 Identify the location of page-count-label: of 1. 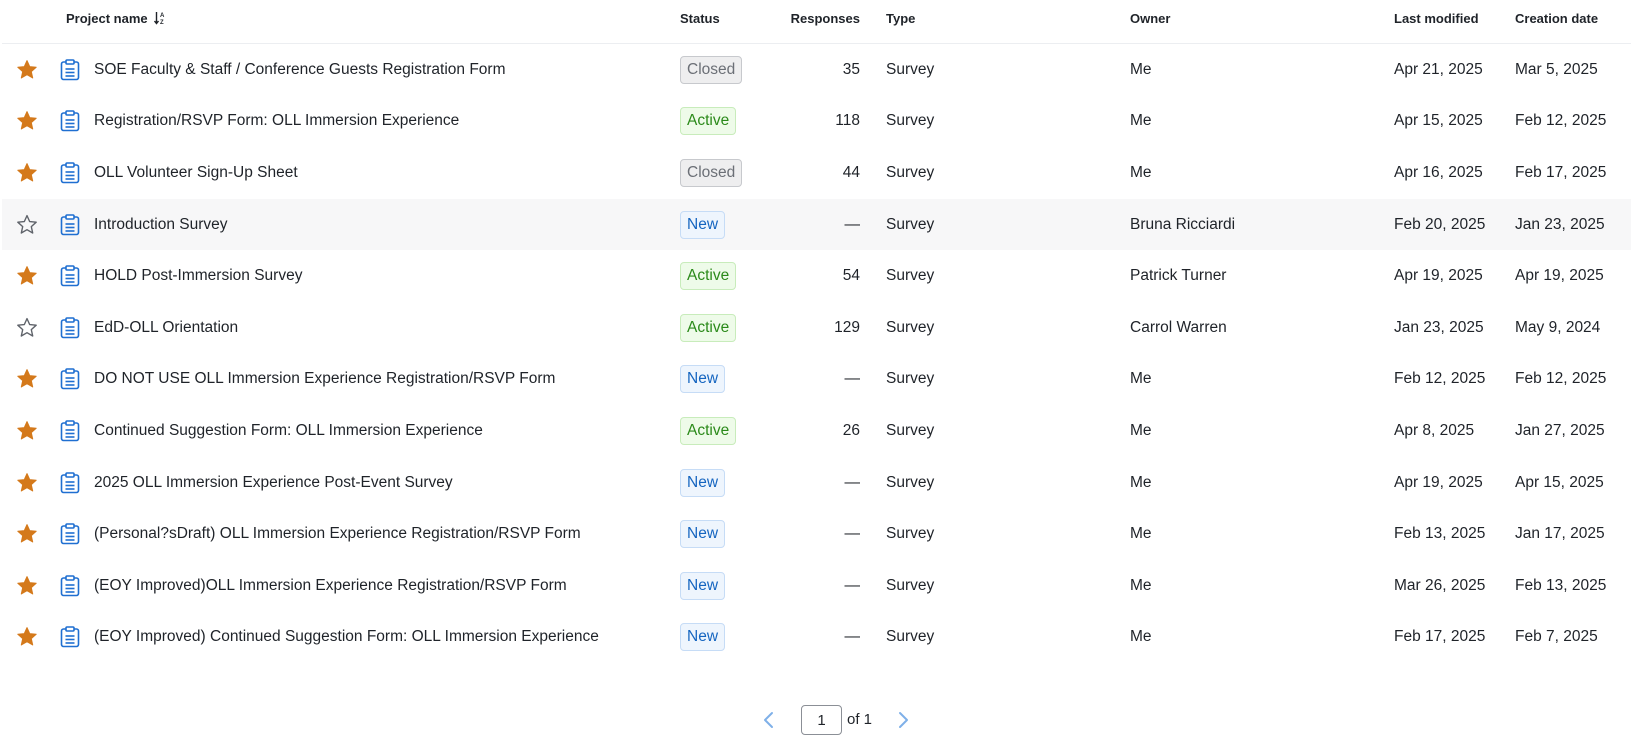
(860, 719).